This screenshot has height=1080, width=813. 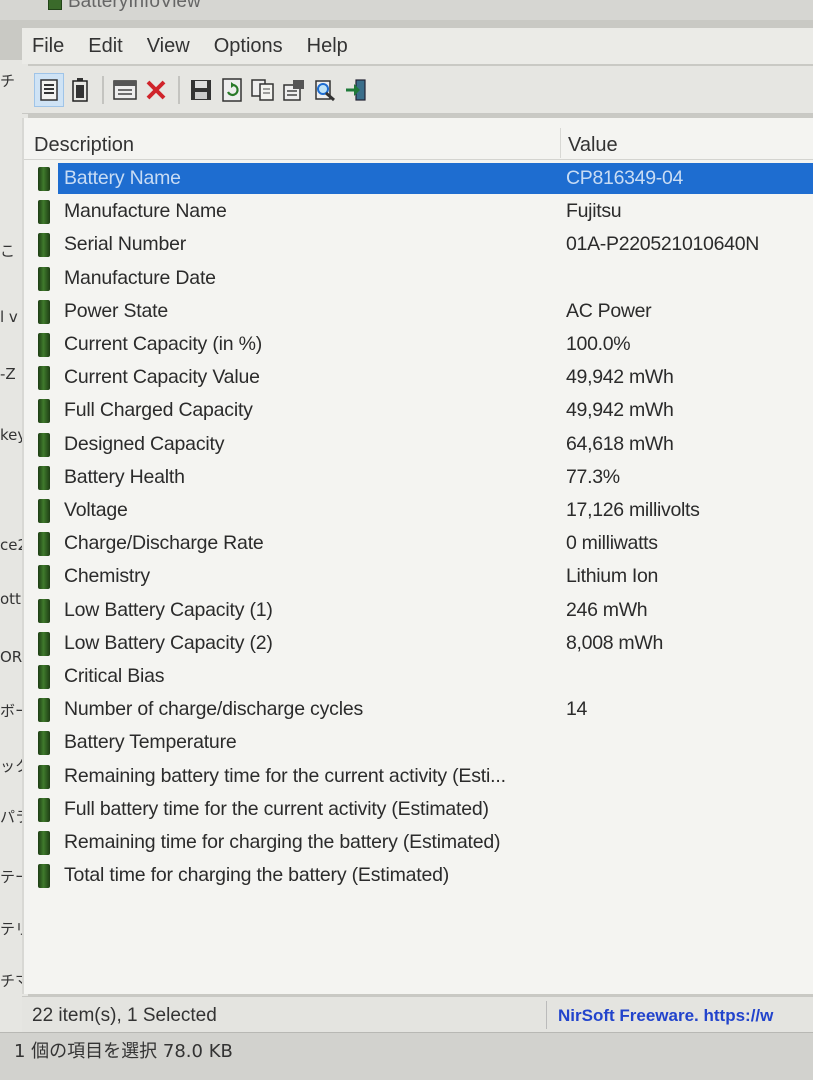 I want to click on item-value: 49,942 mWh, so click(x=620, y=410).